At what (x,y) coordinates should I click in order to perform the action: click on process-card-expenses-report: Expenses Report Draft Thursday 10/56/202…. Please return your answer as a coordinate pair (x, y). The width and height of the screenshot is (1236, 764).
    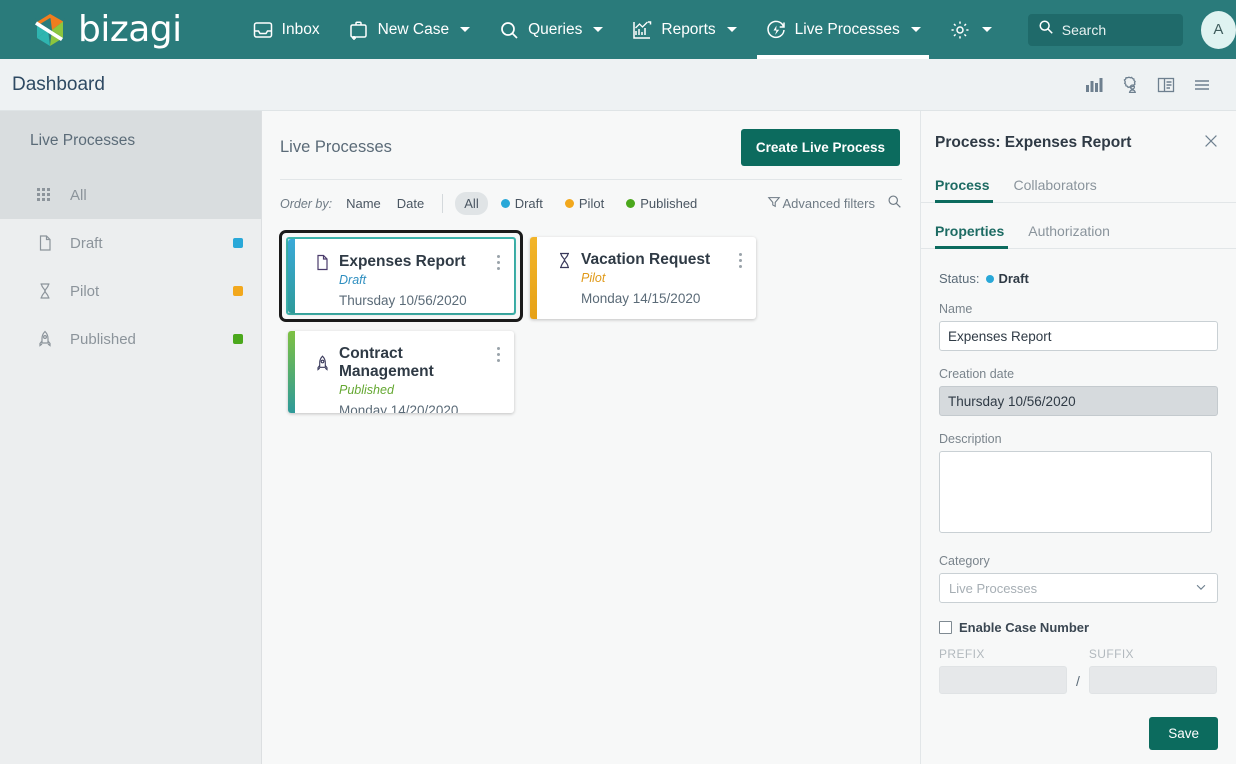
    Looking at the image, I should click on (401, 276).